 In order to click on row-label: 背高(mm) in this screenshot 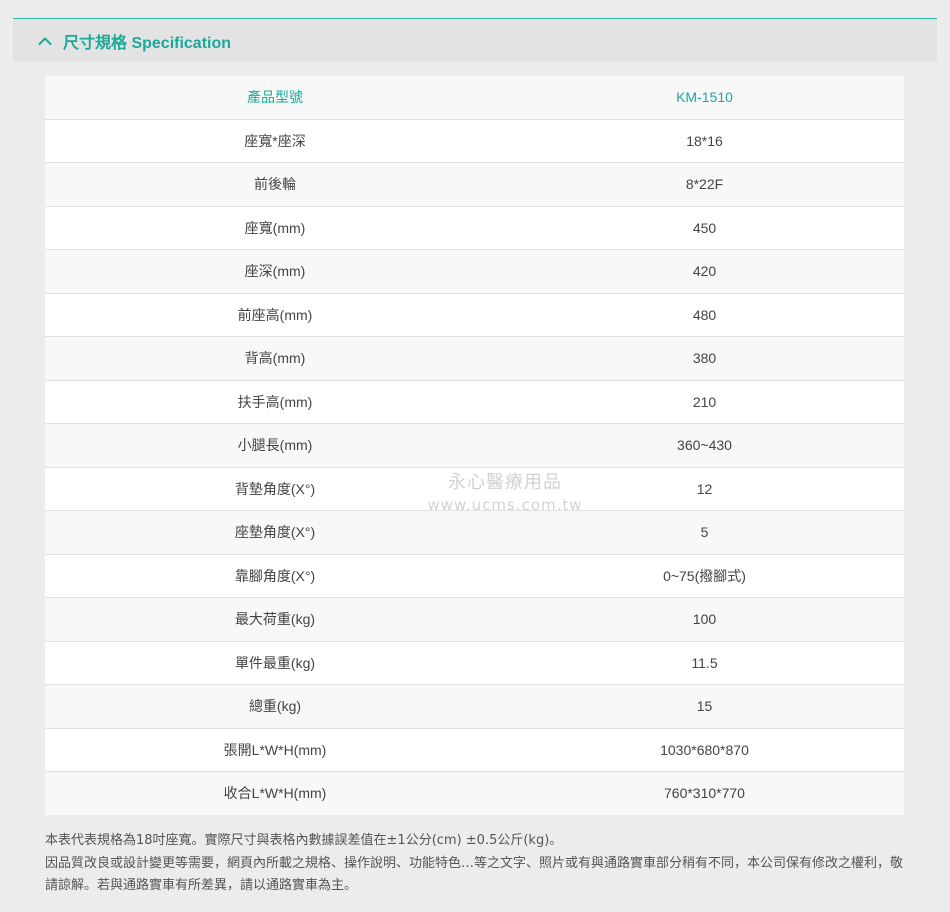, I will do `click(275, 358)`.